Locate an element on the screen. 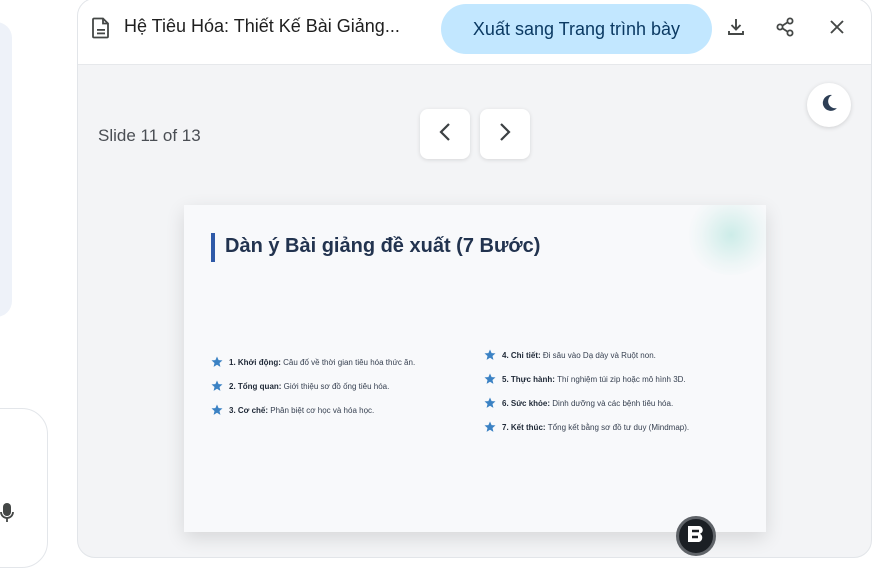 This screenshot has height=568, width=891. previous-slide-button is located at coordinates (445, 134).